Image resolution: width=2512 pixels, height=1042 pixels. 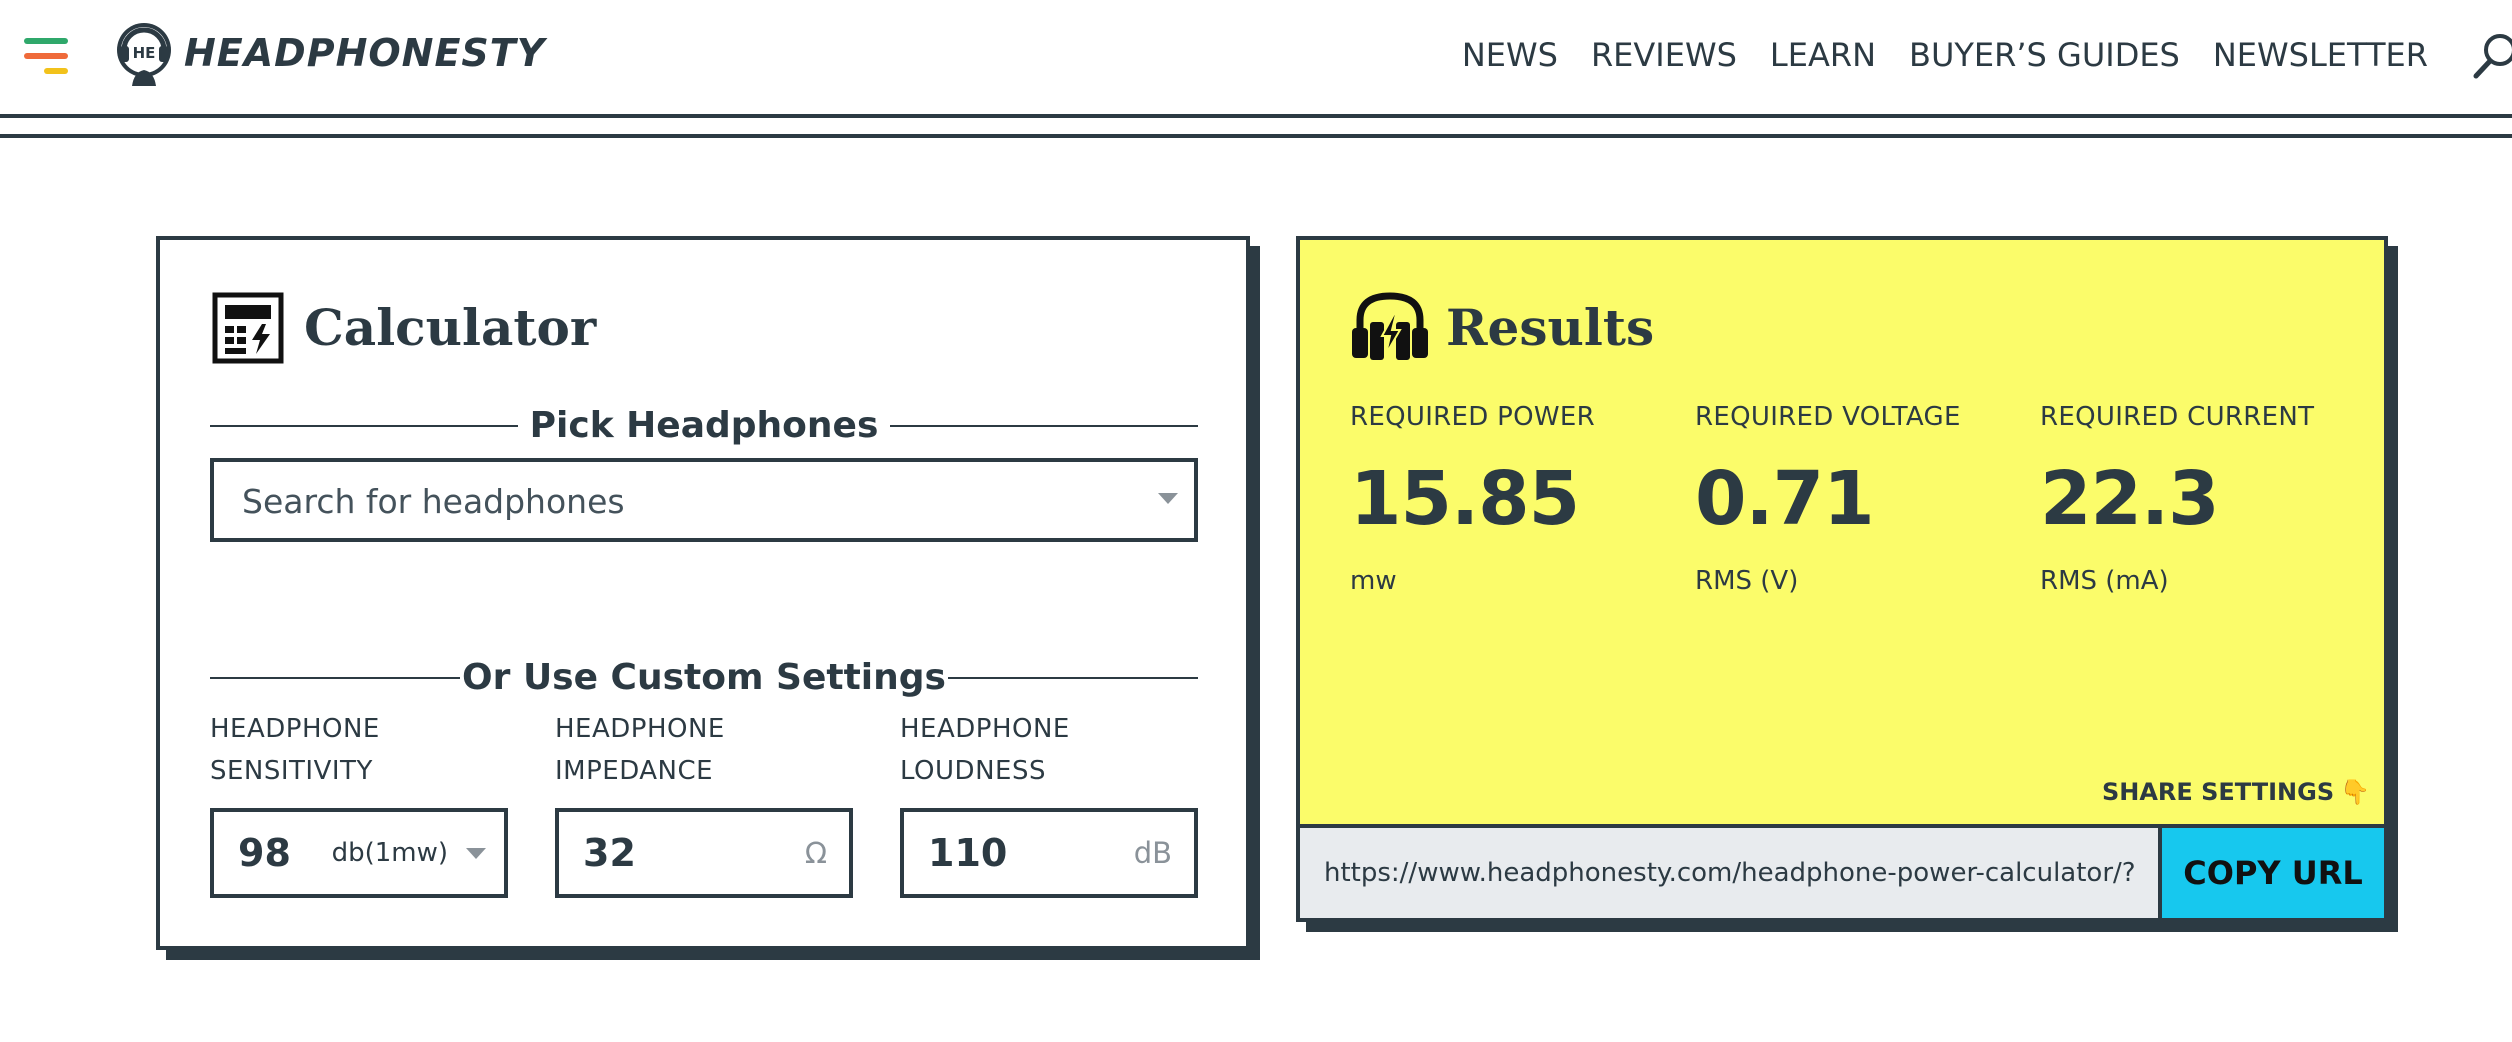 I want to click on pick-headphones-divider: Pick Headphones, so click(x=704, y=426).